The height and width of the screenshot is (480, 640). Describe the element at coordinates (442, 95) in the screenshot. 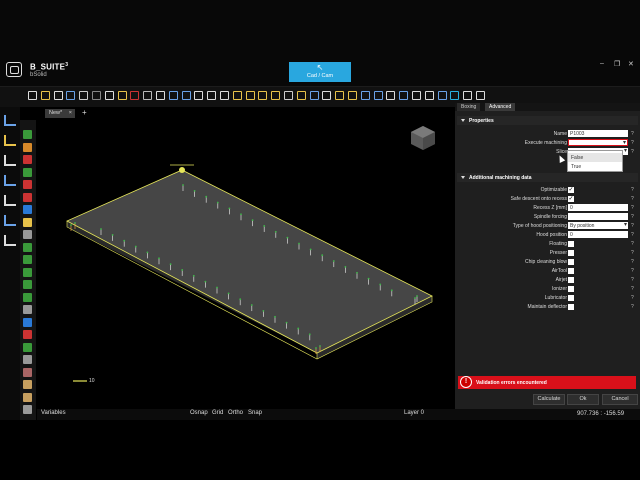

I see `globe-icon` at that location.